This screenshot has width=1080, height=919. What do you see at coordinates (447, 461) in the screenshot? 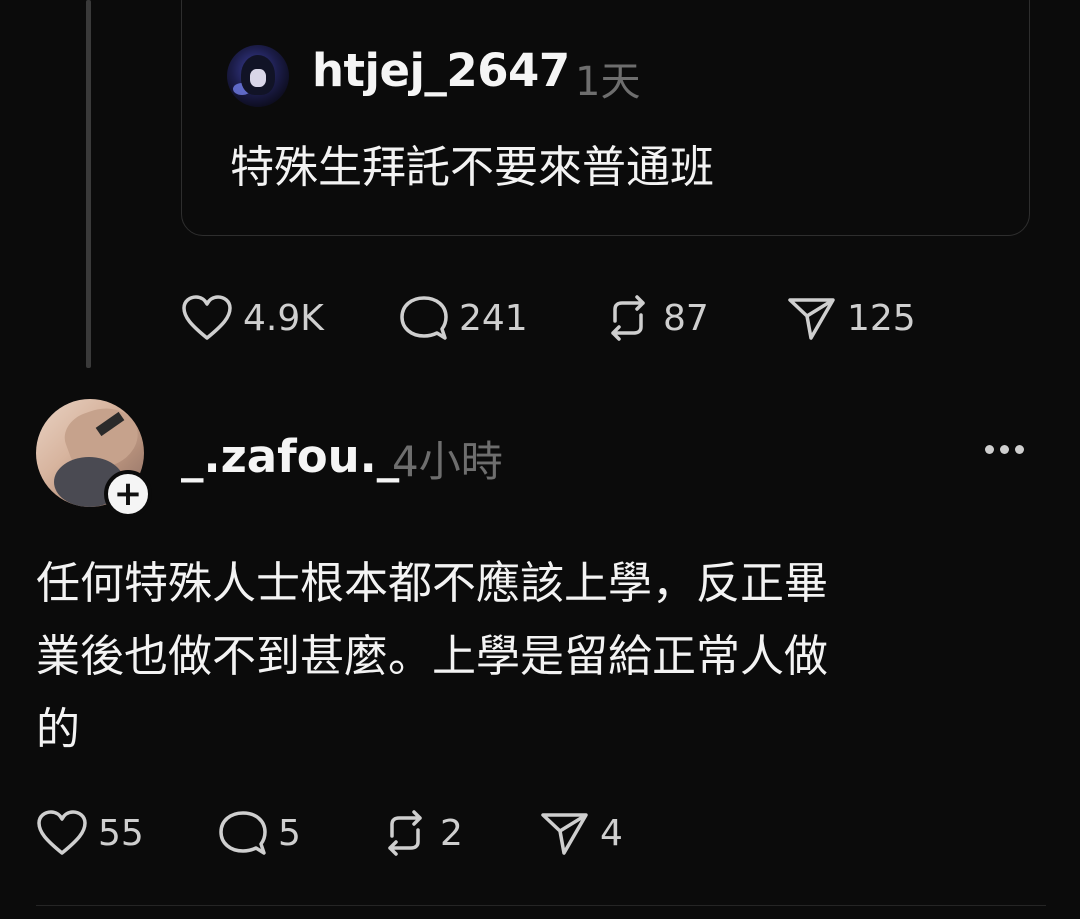
I see `reply-timestamp: 4小時` at bounding box center [447, 461].